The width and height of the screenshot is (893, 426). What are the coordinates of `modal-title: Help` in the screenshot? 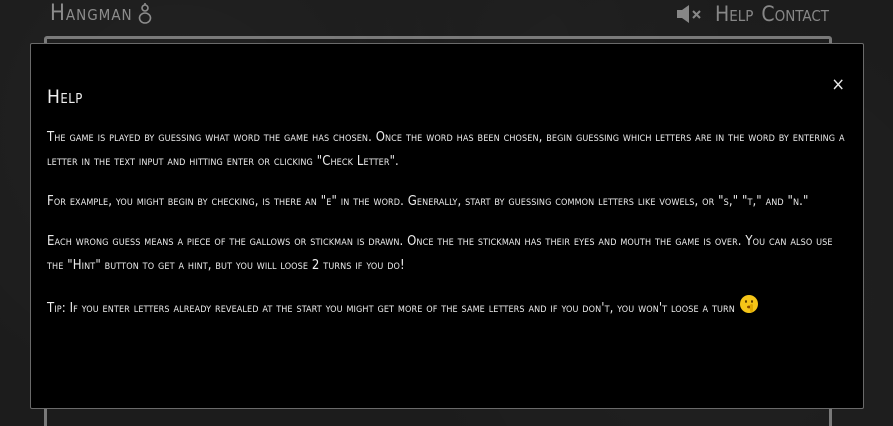 It's located at (65, 97).